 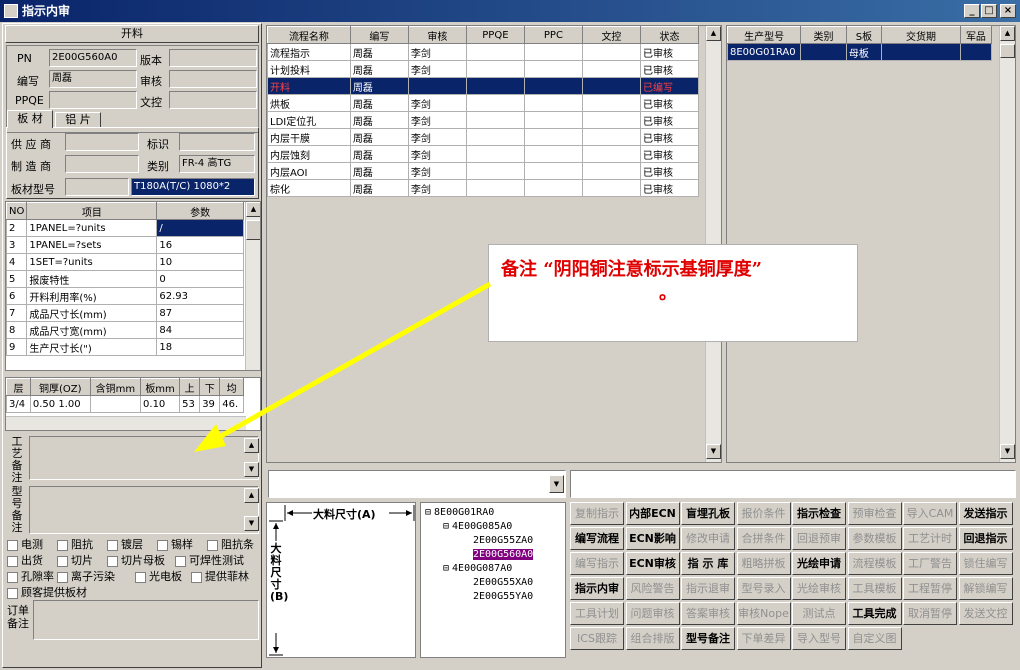 What do you see at coordinates (763, 563) in the screenshot?
I see `action-button: 粗略拼板` at bounding box center [763, 563].